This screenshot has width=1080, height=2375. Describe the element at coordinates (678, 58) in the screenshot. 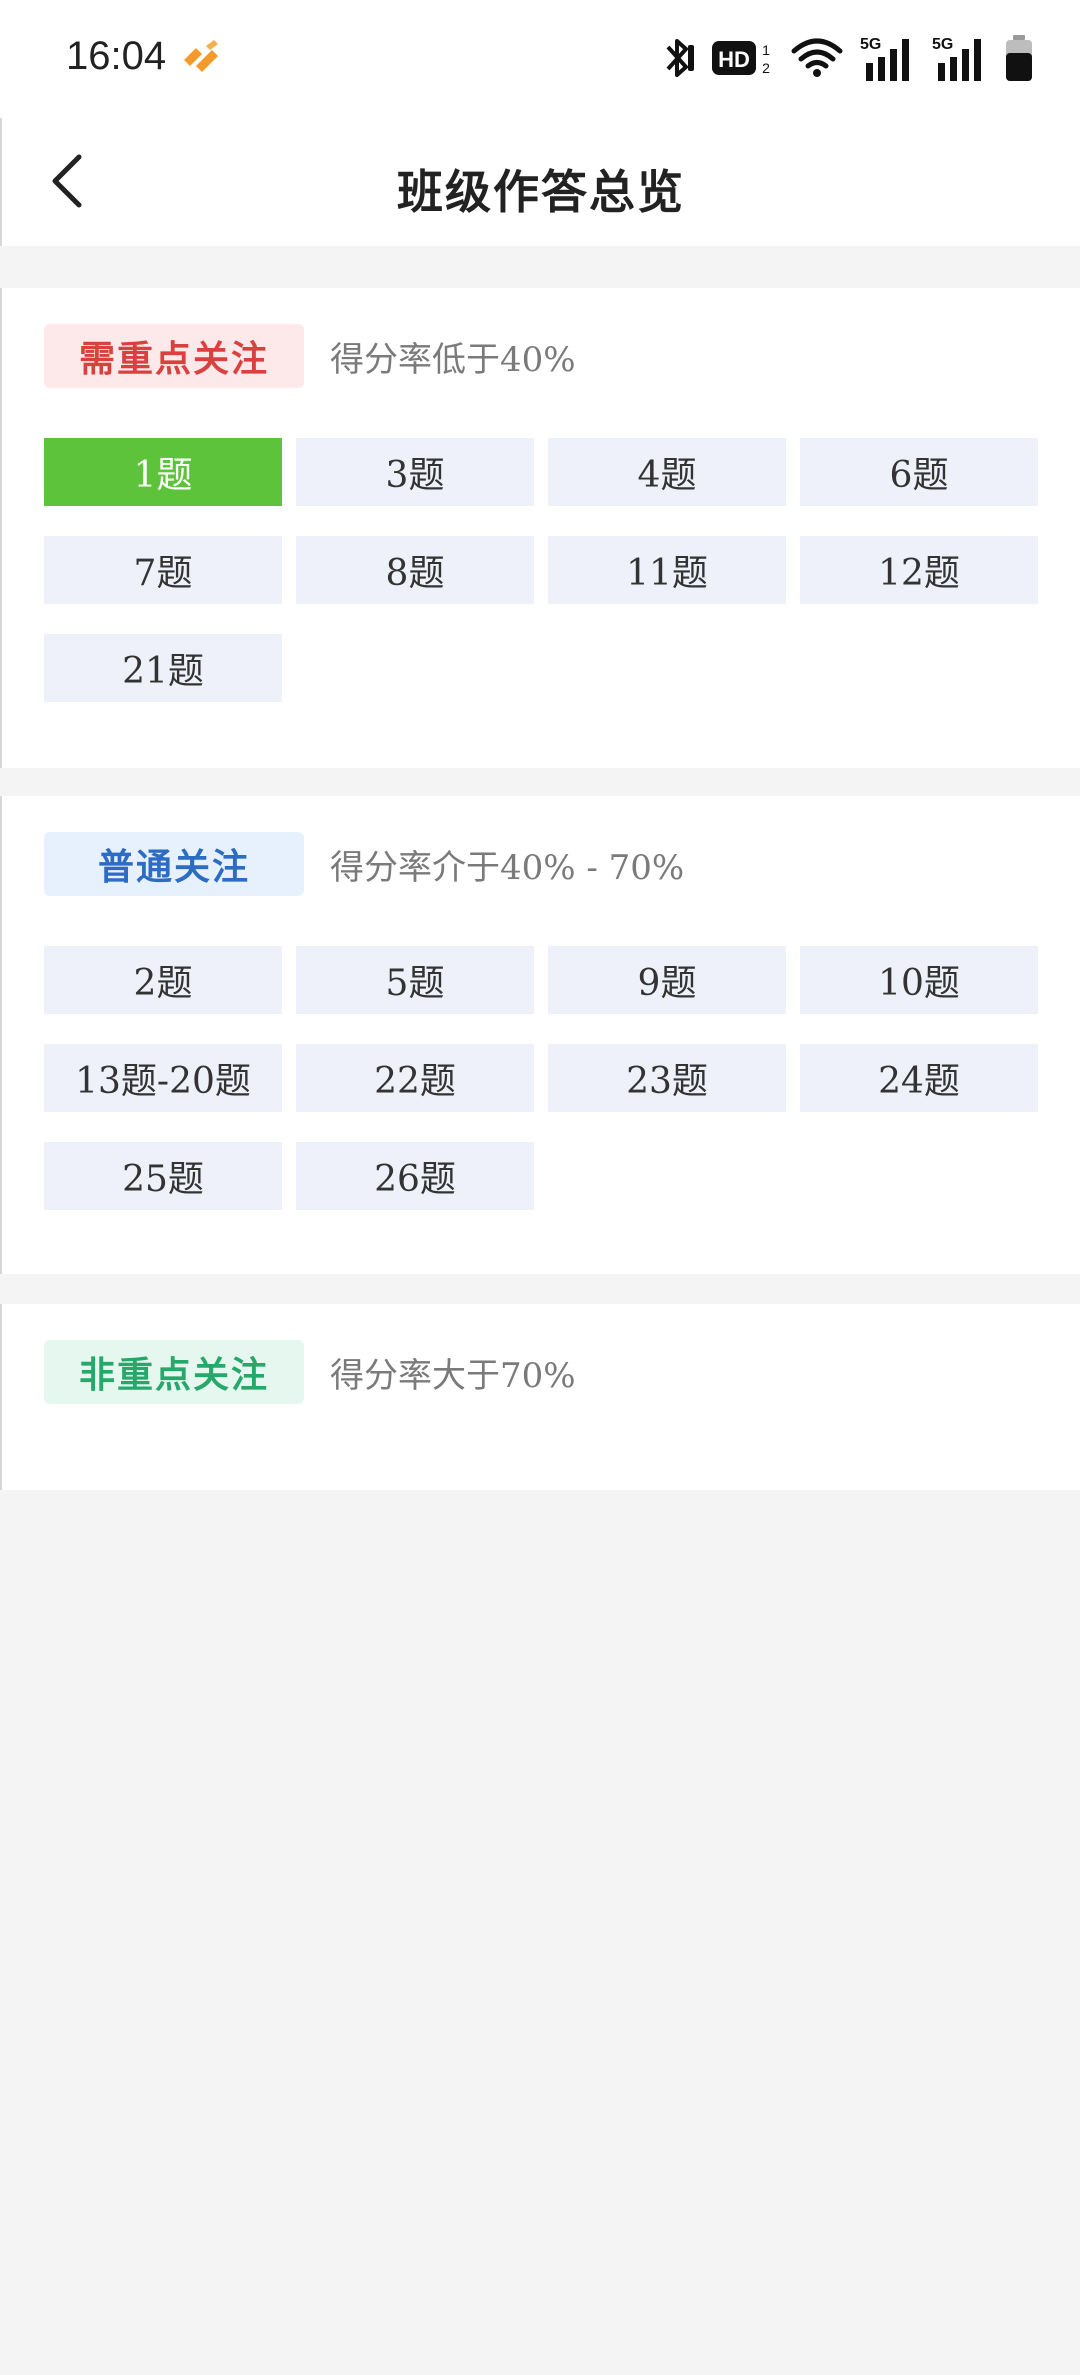

I see `bluetooth-icon` at that location.